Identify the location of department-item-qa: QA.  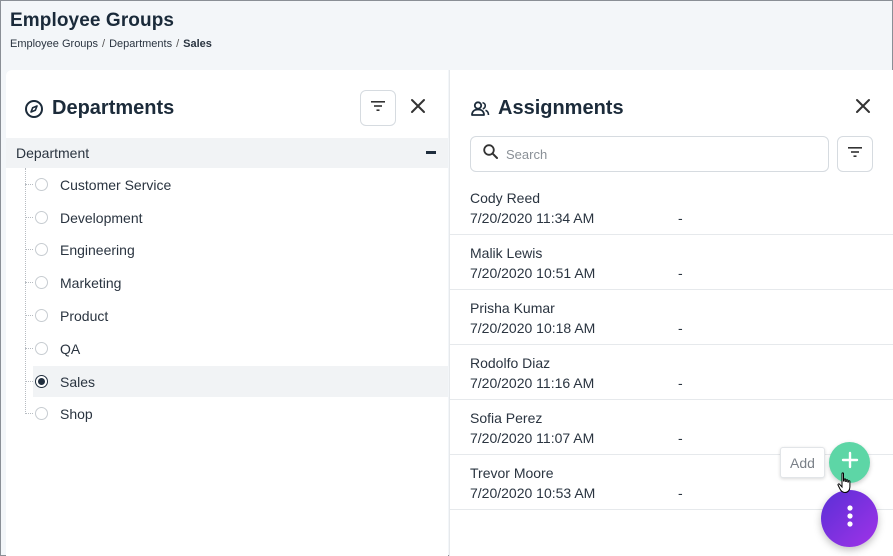
(236, 348).